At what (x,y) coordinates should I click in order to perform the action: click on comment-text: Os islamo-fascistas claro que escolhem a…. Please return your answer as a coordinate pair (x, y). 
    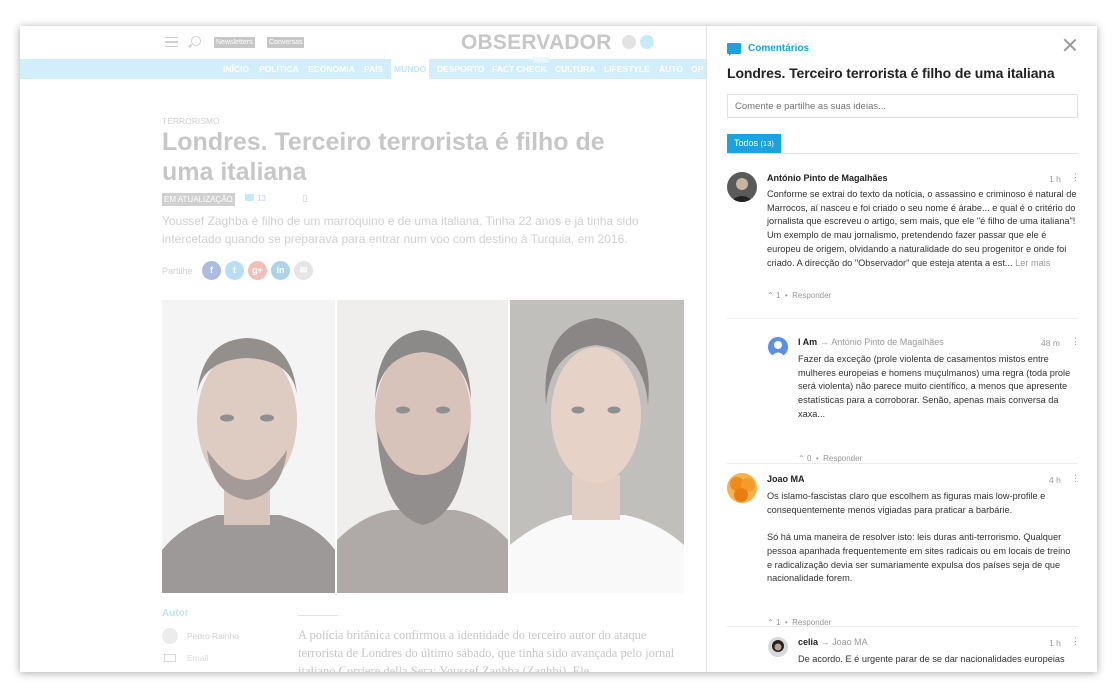
    Looking at the image, I should click on (919, 537).